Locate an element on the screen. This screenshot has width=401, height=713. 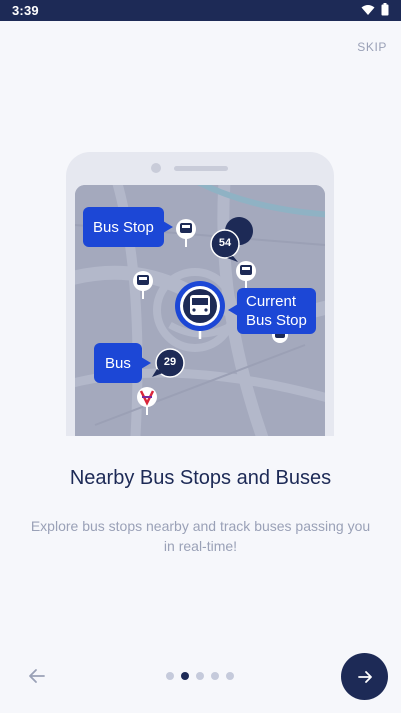
wifi-icon is located at coordinates (368, 9).